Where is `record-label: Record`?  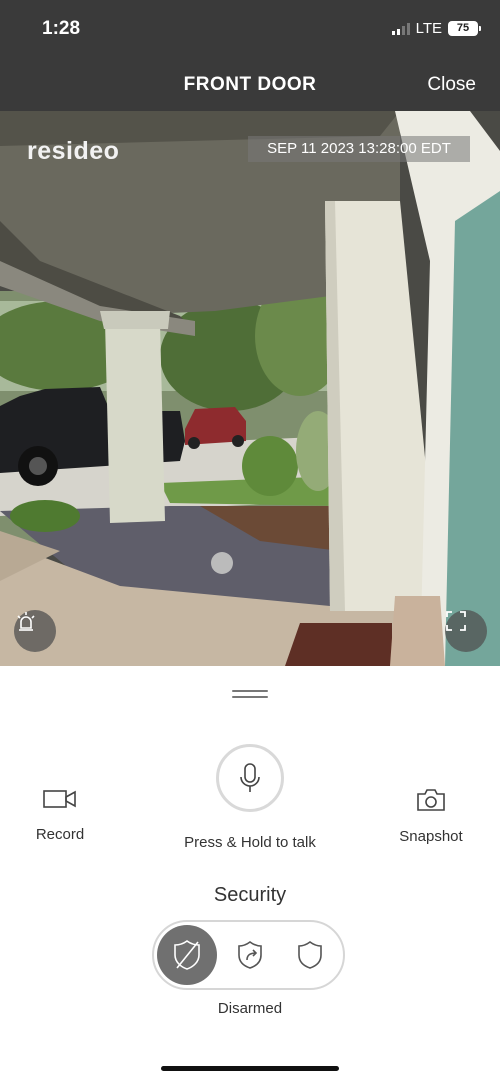
record-label: Record is located at coordinates (60, 834).